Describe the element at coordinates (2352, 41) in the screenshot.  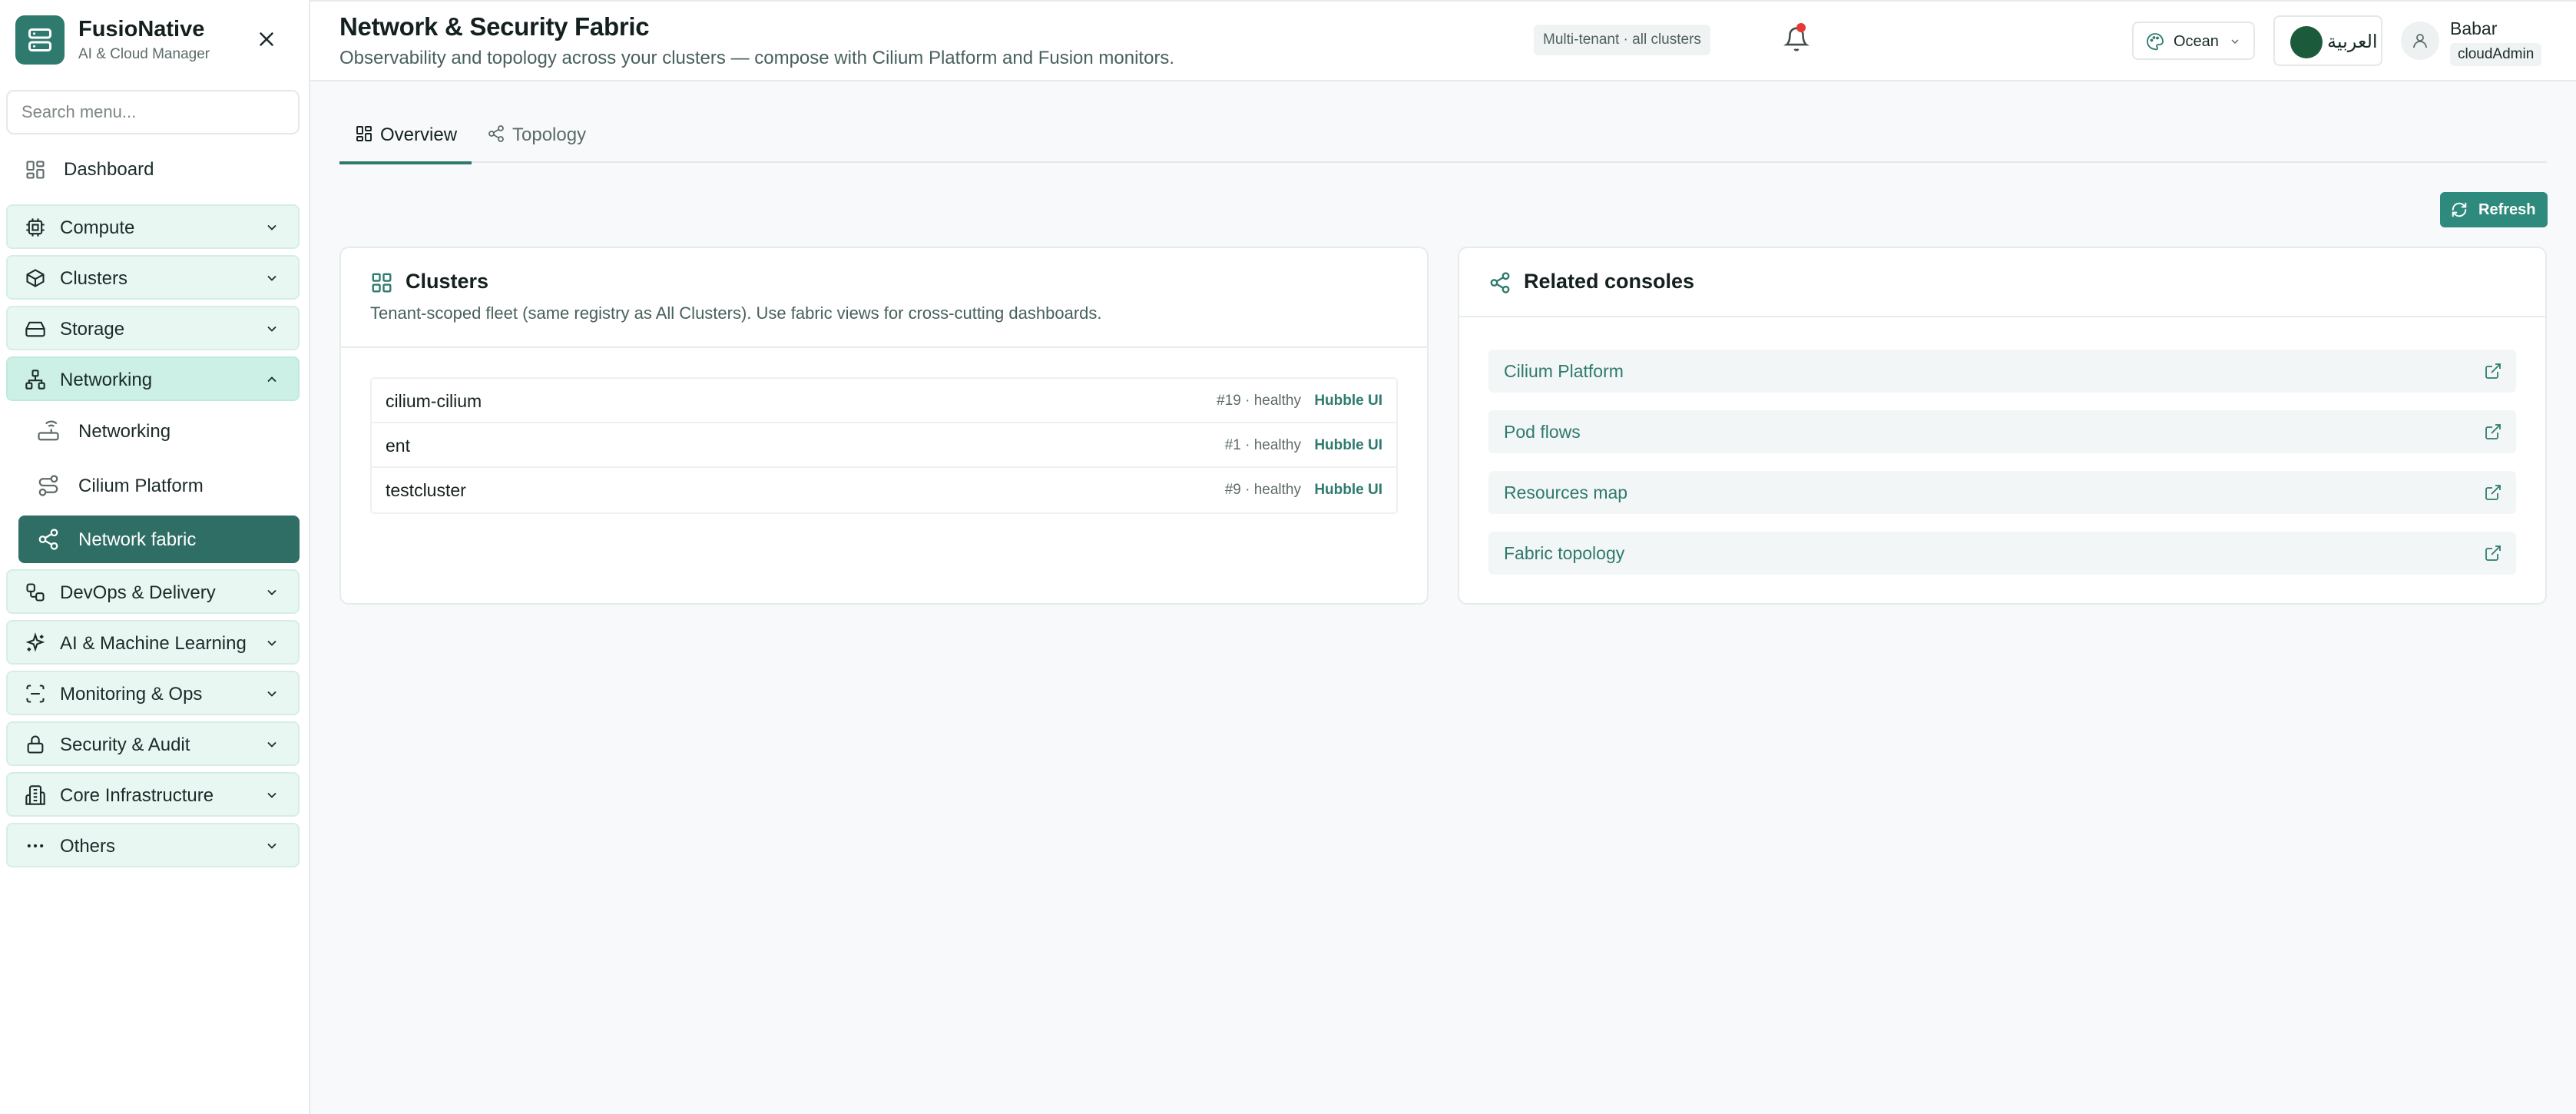
I see `language-label: العربية` at that location.